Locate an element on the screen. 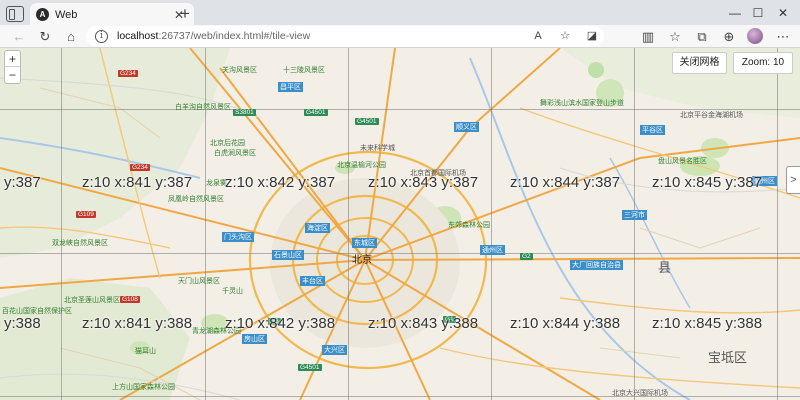 The image size is (800, 400). tile-coordinate-label: z:10 x:841 y:388 is located at coordinates (137, 323).